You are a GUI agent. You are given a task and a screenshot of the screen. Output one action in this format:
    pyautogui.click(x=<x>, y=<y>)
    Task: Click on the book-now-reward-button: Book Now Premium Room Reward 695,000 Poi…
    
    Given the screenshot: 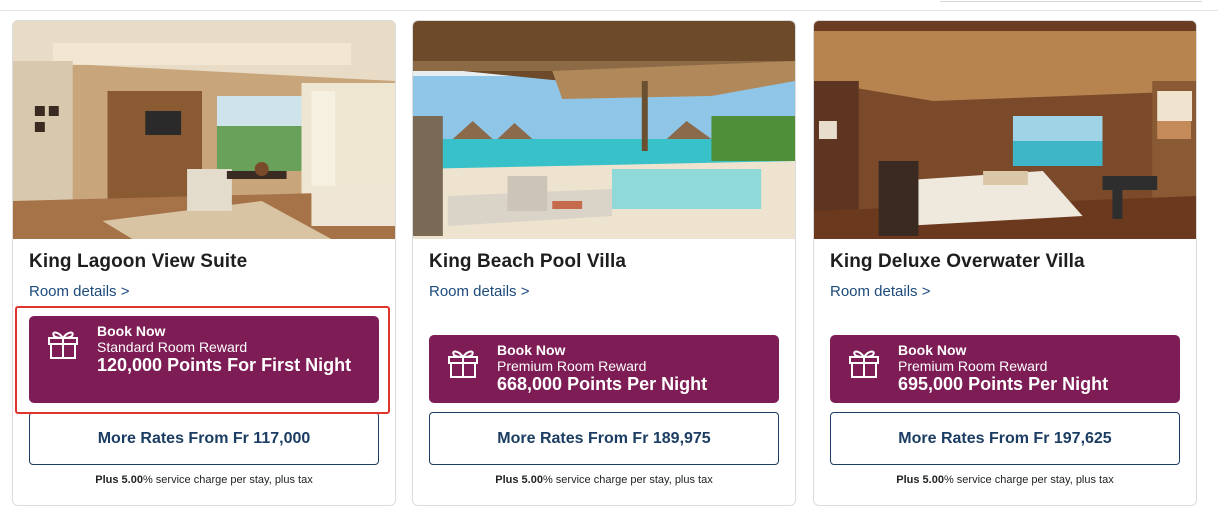 What is the action you would take?
    pyautogui.click(x=1005, y=369)
    